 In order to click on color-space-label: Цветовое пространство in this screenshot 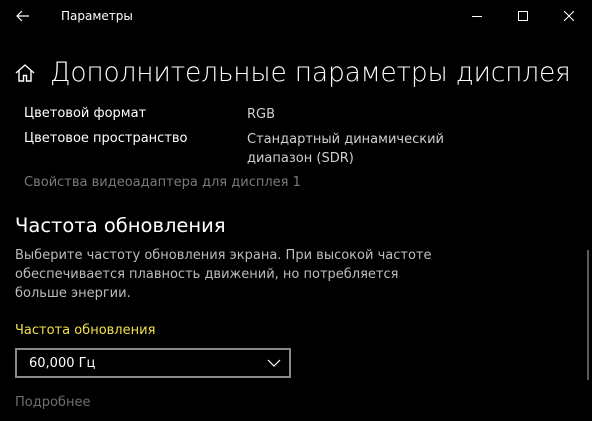, I will do `click(106, 138)`.